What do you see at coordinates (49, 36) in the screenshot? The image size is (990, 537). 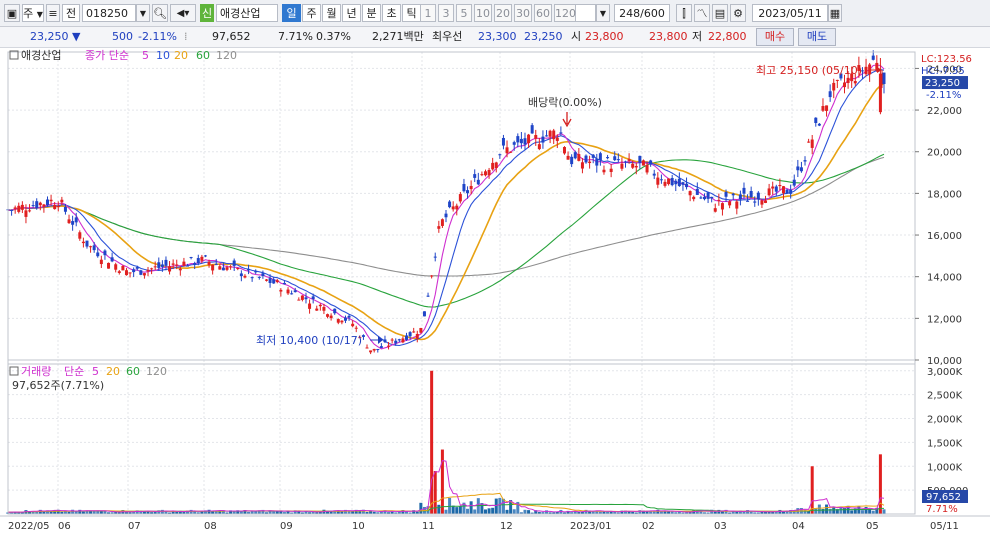 I see `current-price: 23,250` at bounding box center [49, 36].